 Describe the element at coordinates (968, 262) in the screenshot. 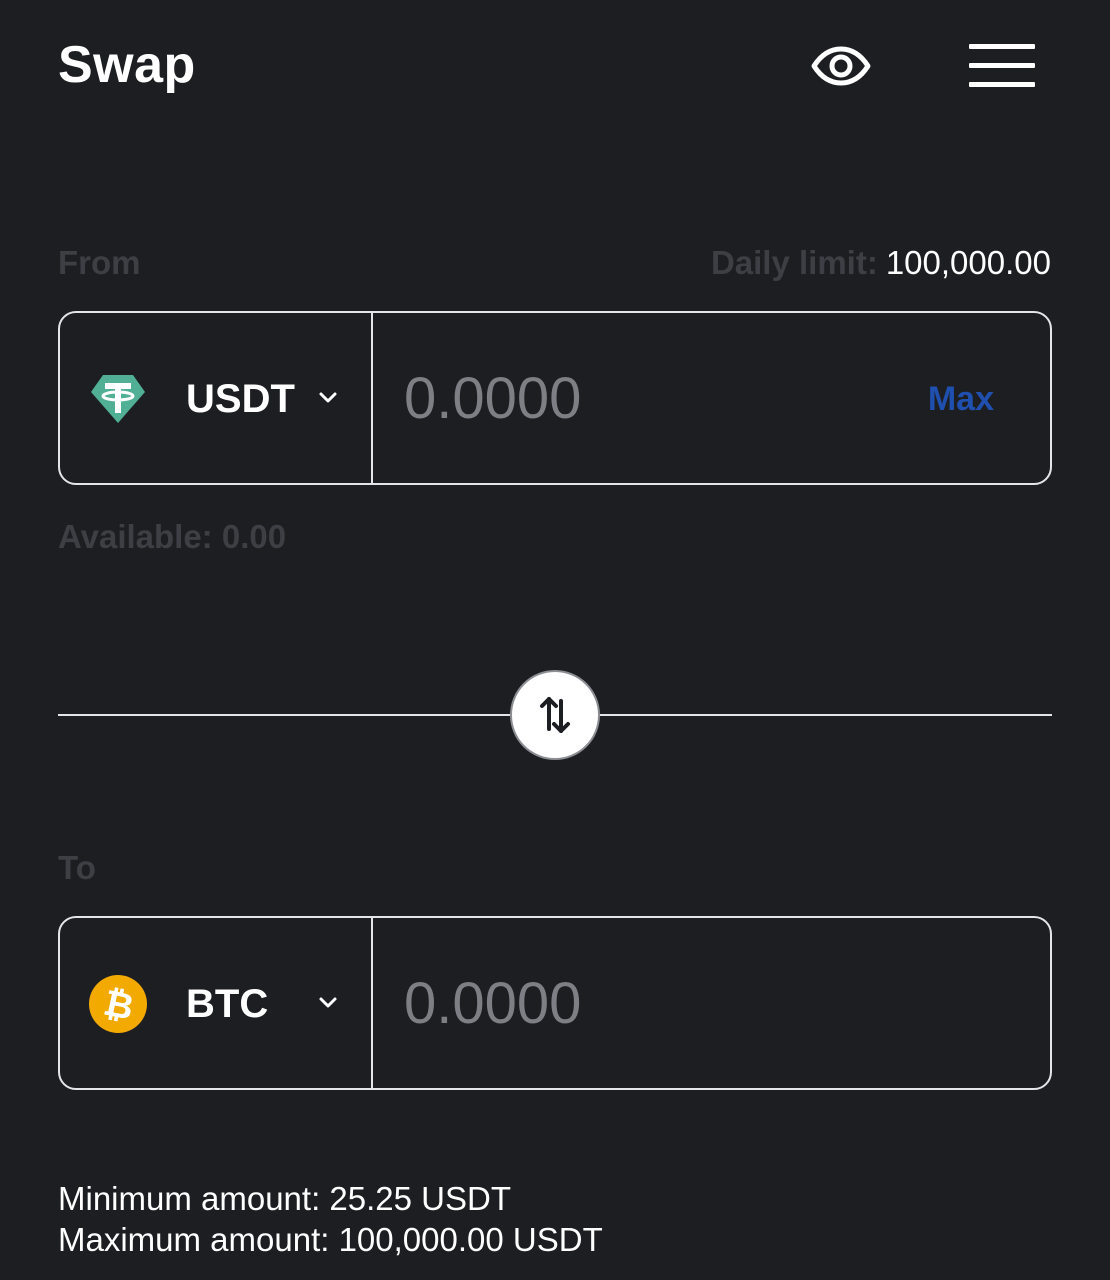

I see `daily-limit-value: 100,000.00` at that location.